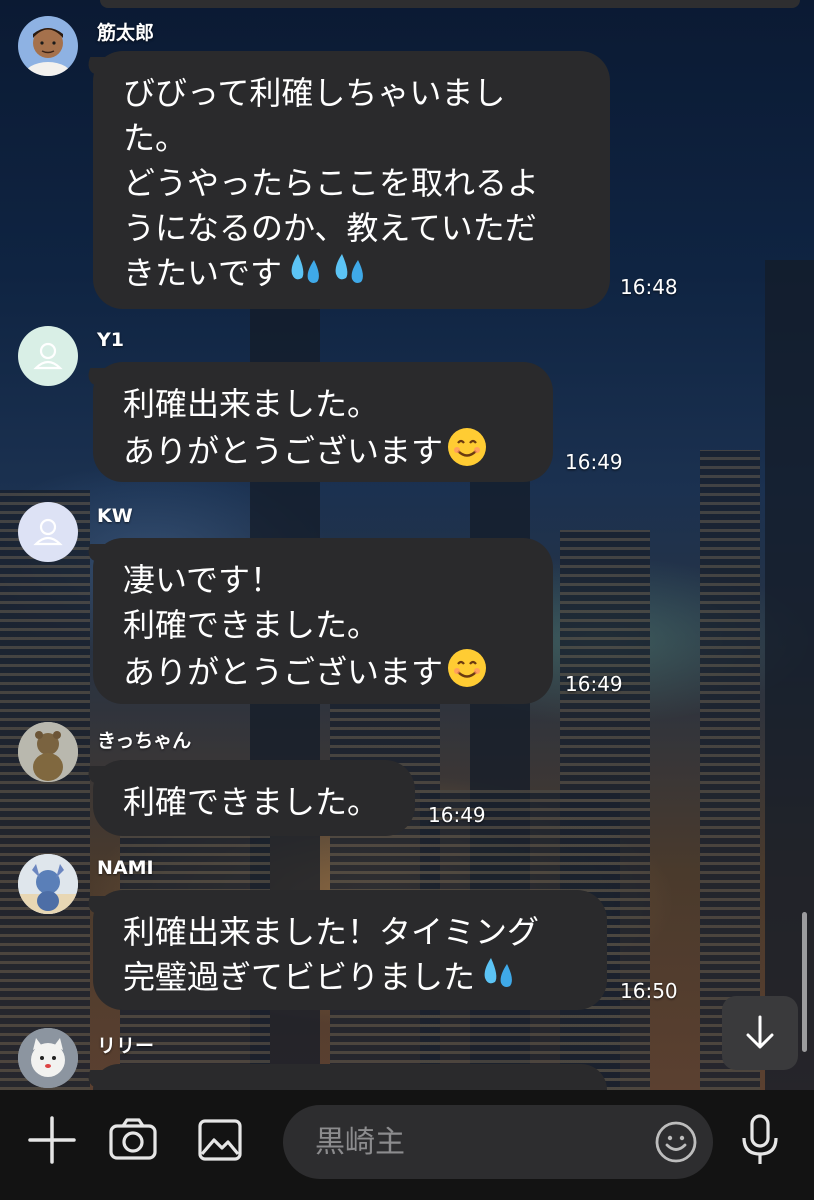 This screenshot has width=814, height=1200. I want to click on message-bubble: 利確出来ました！タイミング 完璧過ぎてビビりました, so click(350, 950).